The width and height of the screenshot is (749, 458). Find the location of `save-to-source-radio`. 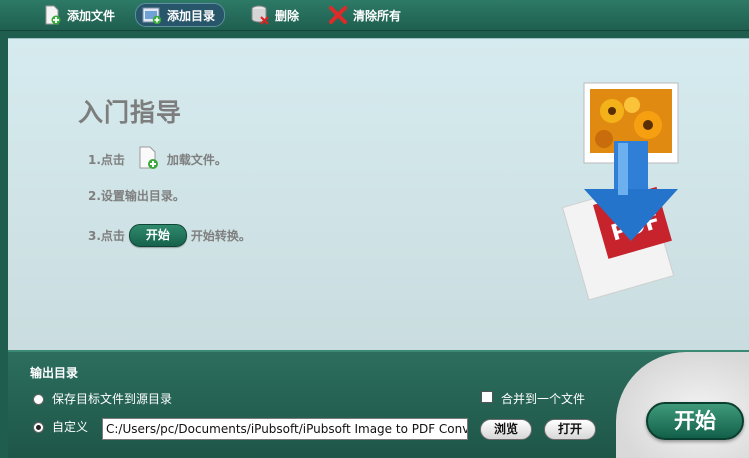

save-to-source-radio is located at coordinates (38, 399).